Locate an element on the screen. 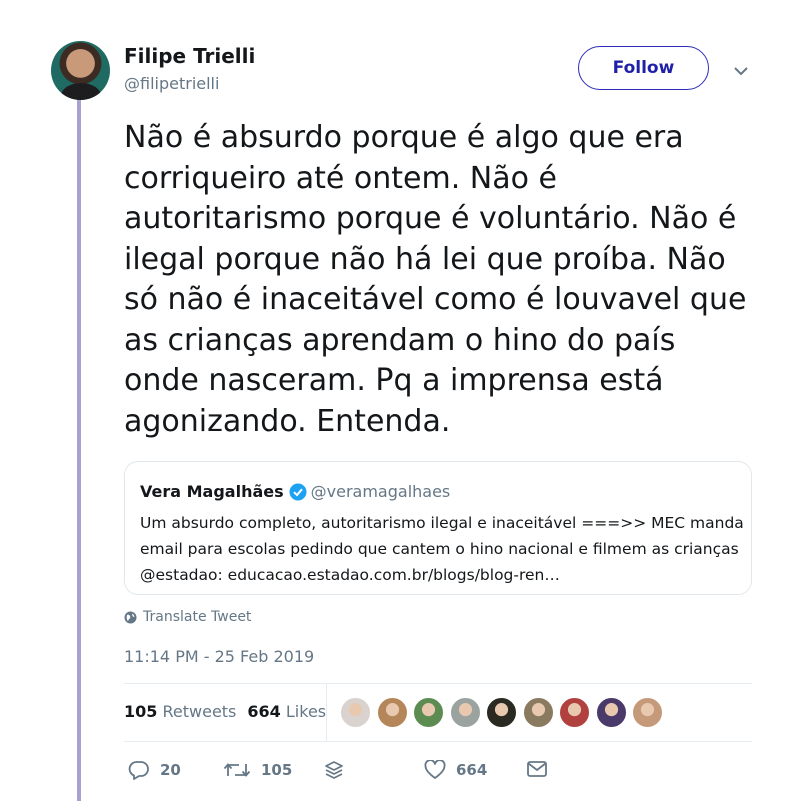 This screenshot has width=800, height=801. reply-count: 20 is located at coordinates (170, 770).